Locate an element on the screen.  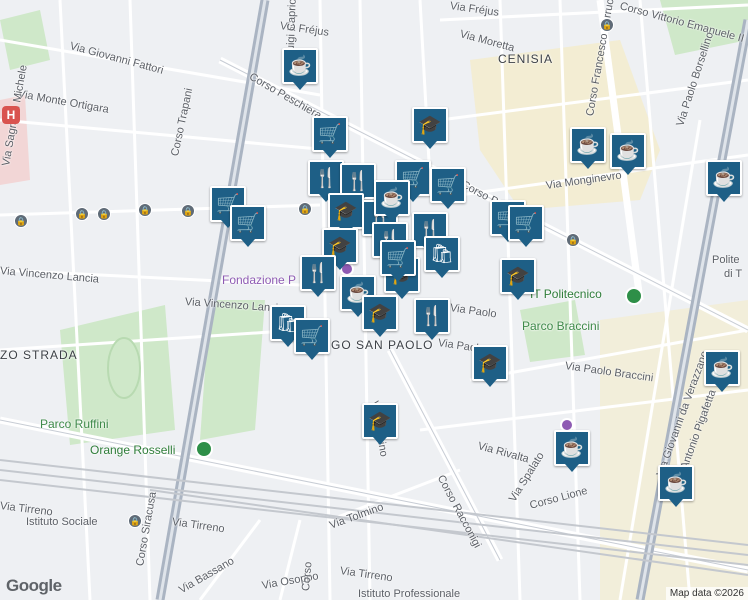
university-icon is located at coordinates (634, 296).